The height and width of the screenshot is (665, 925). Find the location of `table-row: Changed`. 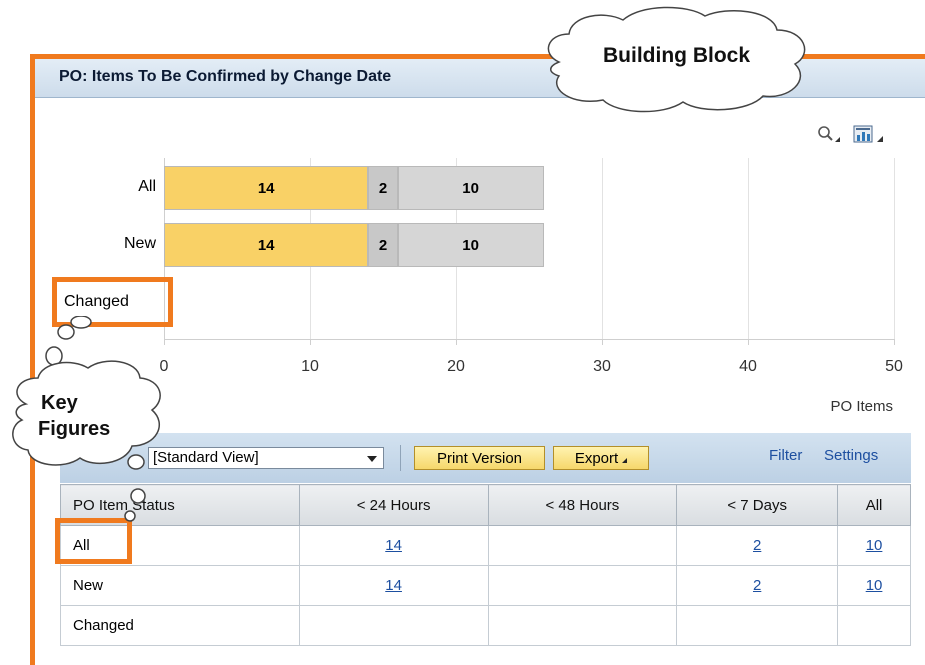

table-row: Changed is located at coordinates (485, 625).